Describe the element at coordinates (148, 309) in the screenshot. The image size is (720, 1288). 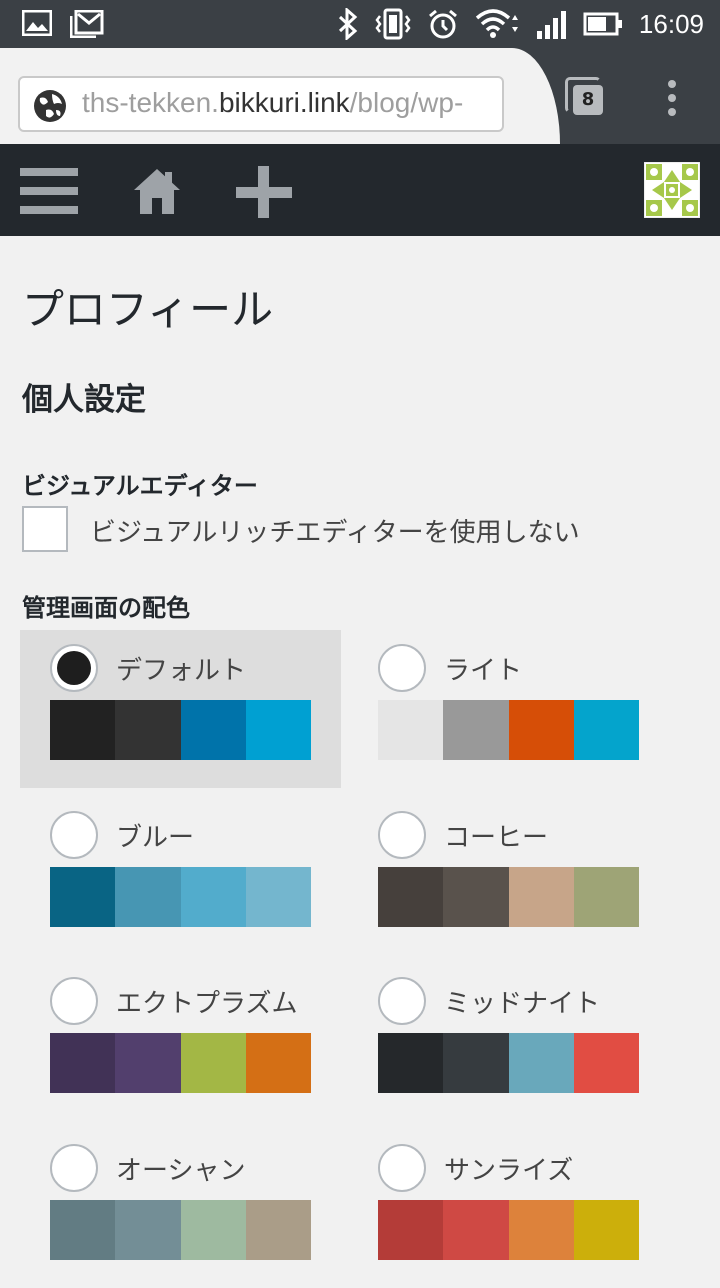
I see `page-title: プロフィール` at that location.